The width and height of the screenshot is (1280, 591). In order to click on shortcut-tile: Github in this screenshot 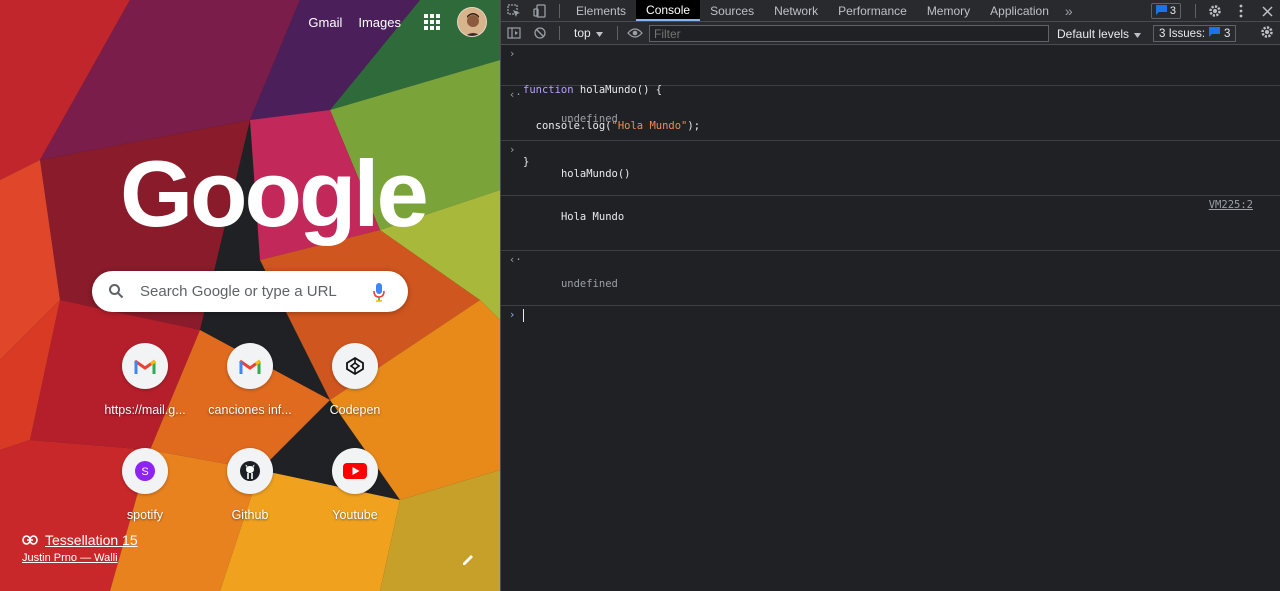, I will do `click(250, 498)`.